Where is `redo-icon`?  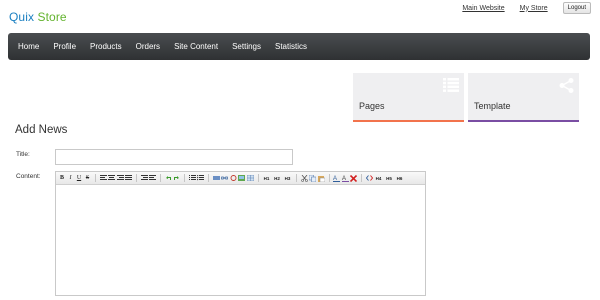
redo-icon is located at coordinates (177, 178).